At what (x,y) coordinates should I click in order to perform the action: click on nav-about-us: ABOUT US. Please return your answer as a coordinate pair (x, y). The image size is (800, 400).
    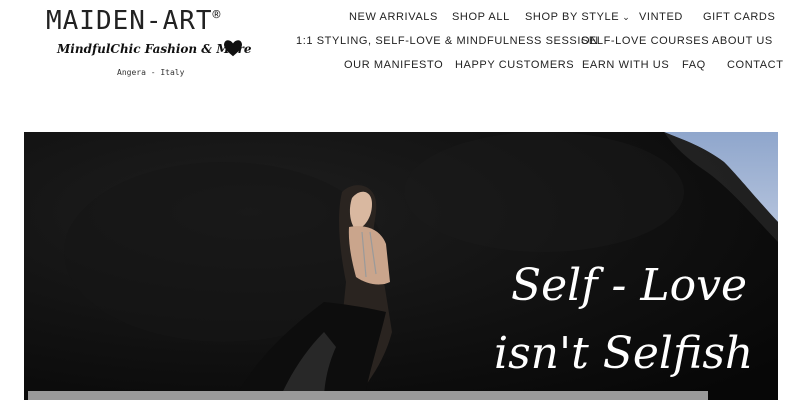
    Looking at the image, I should click on (742, 41).